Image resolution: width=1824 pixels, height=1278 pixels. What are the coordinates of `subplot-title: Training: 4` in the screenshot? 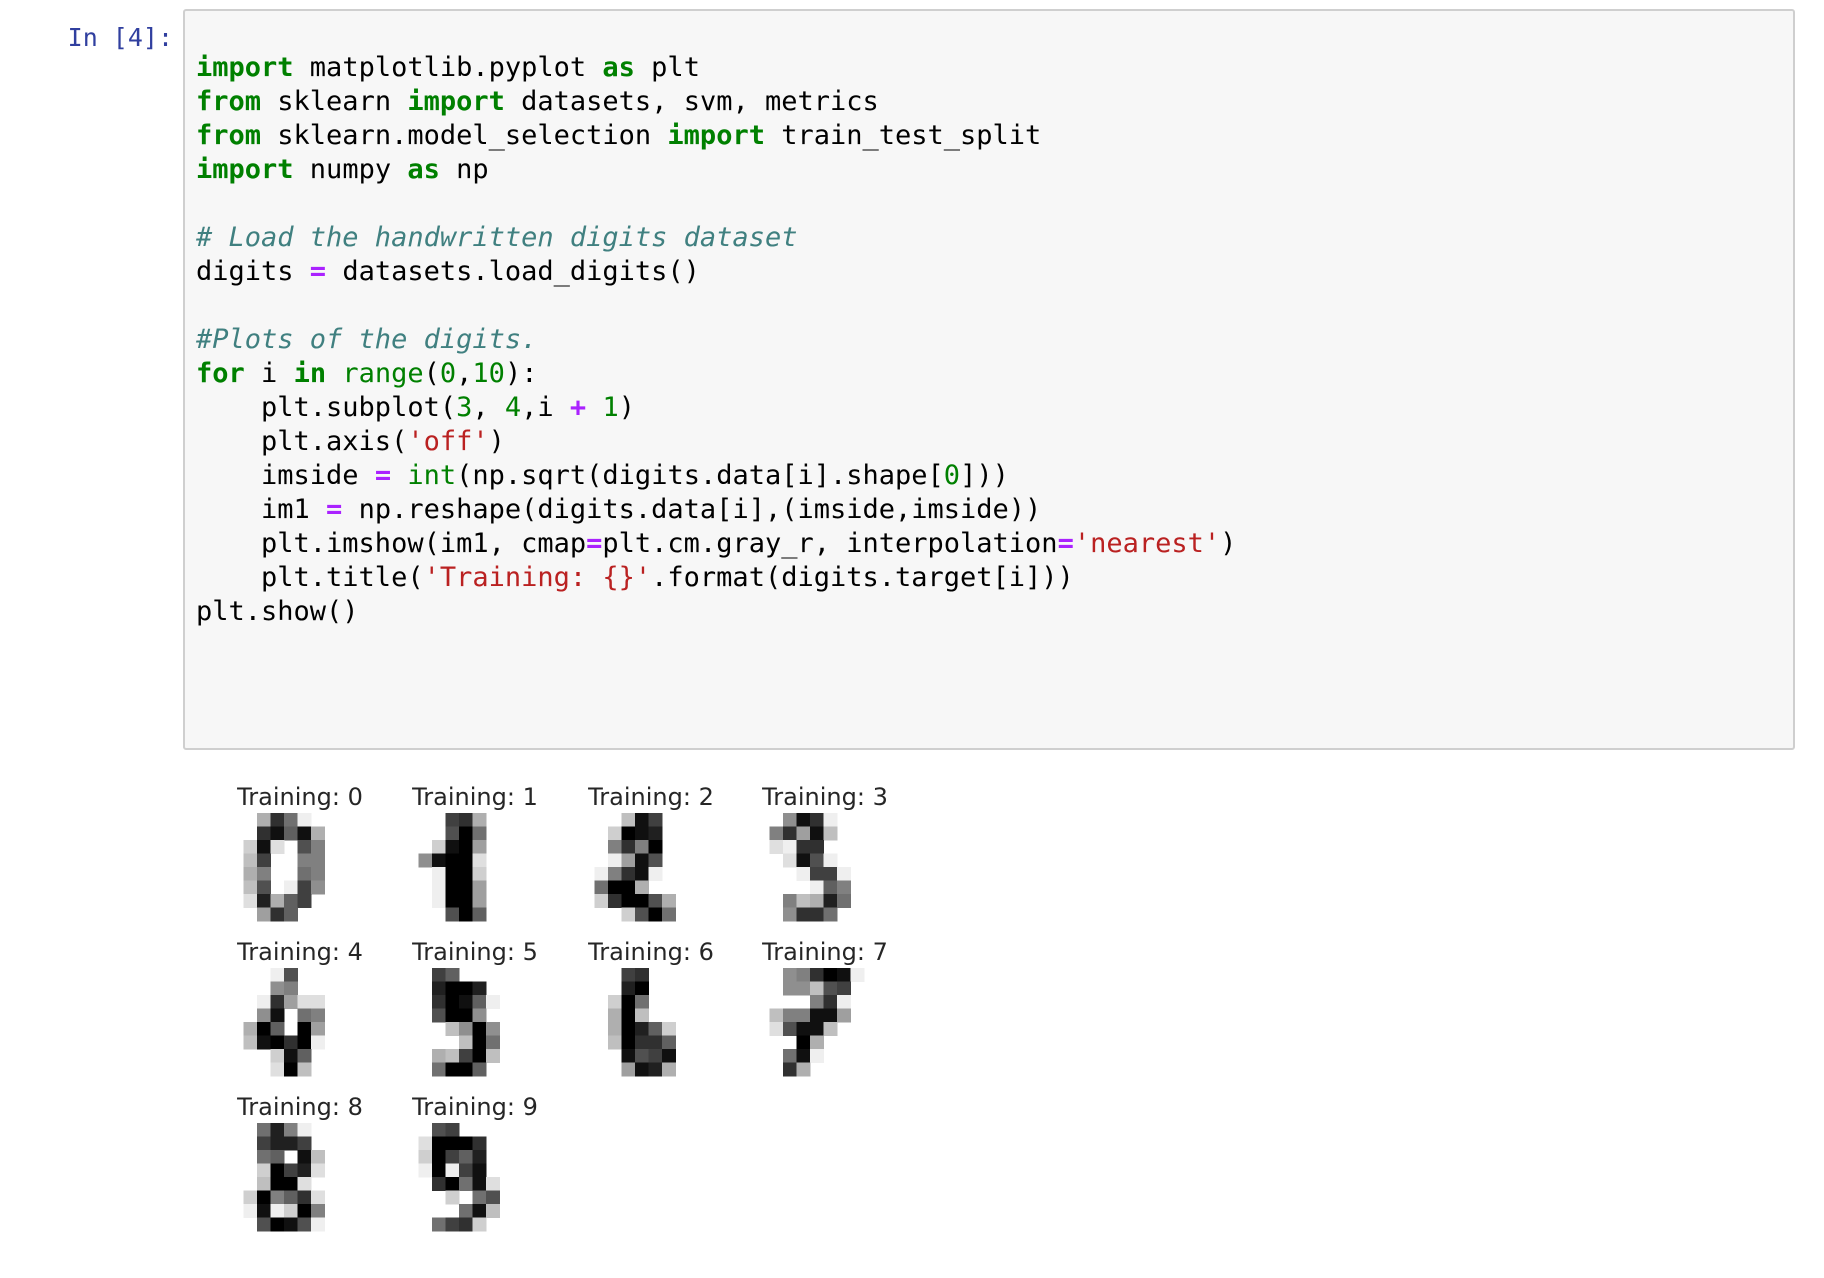 It's located at (299, 952).